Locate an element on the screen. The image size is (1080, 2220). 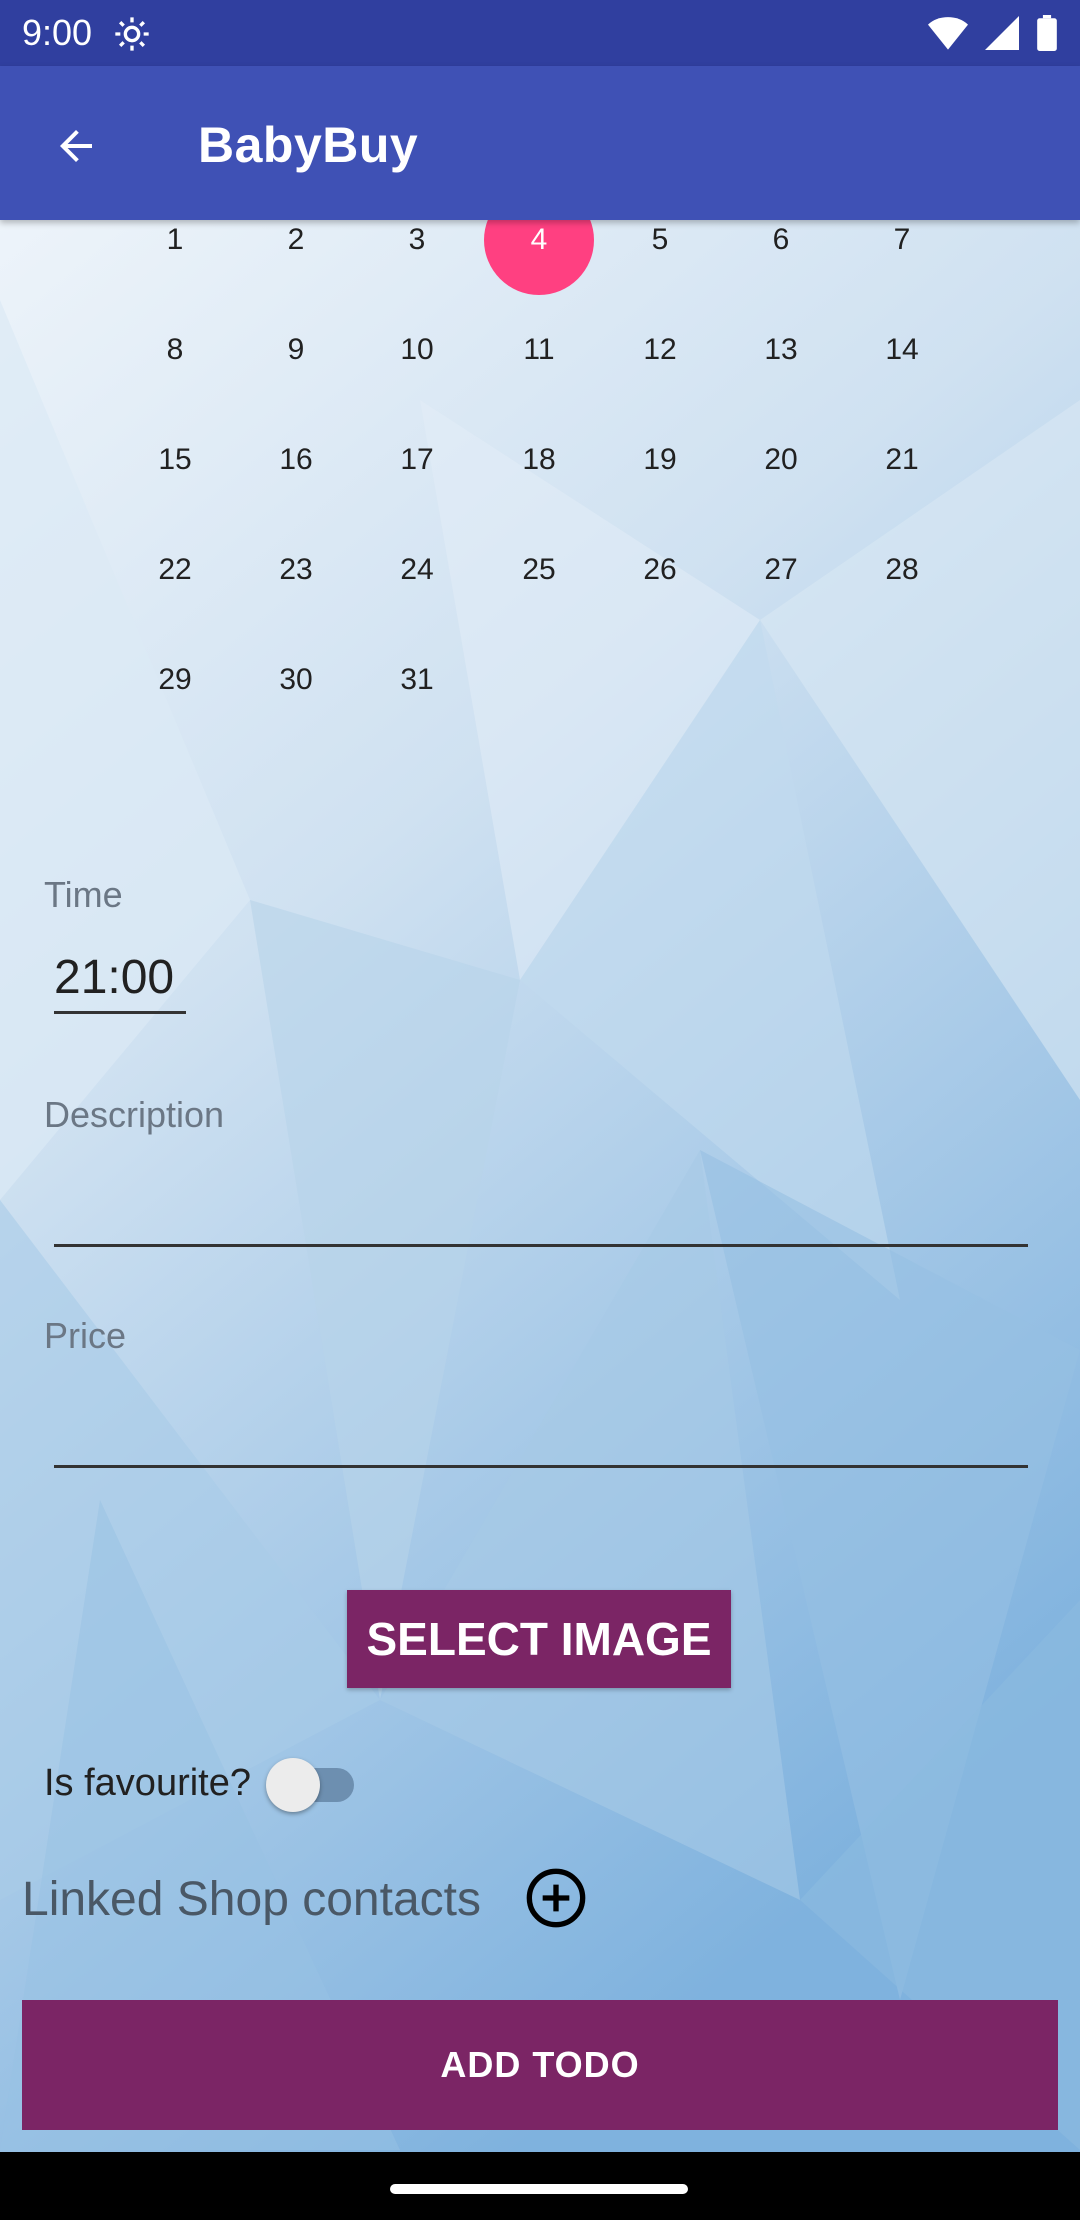
gear-icon is located at coordinates (132, 34).